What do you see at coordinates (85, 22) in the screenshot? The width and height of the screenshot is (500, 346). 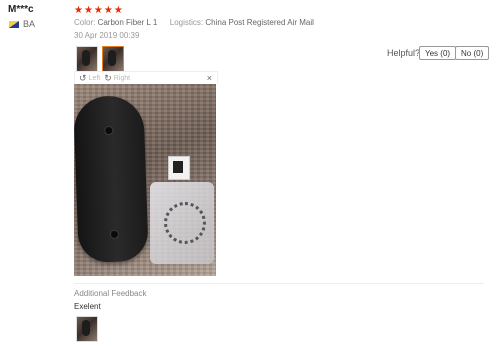 I see `color-label: Color:` at bounding box center [85, 22].